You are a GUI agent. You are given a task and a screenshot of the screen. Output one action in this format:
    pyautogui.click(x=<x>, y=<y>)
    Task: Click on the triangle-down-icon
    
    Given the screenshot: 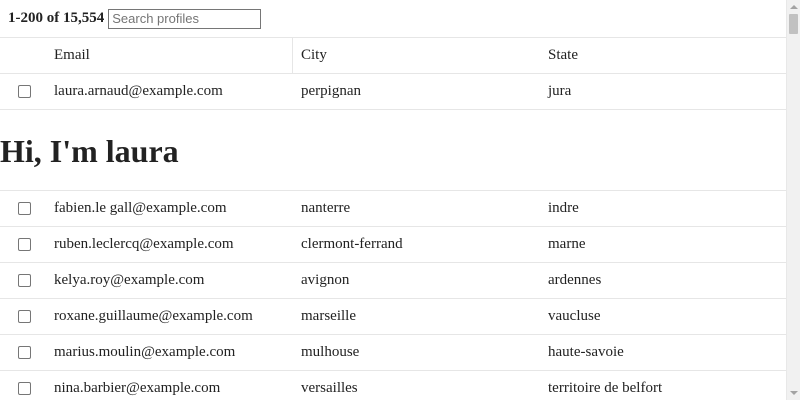 What is the action you would take?
    pyautogui.click(x=793, y=393)
    